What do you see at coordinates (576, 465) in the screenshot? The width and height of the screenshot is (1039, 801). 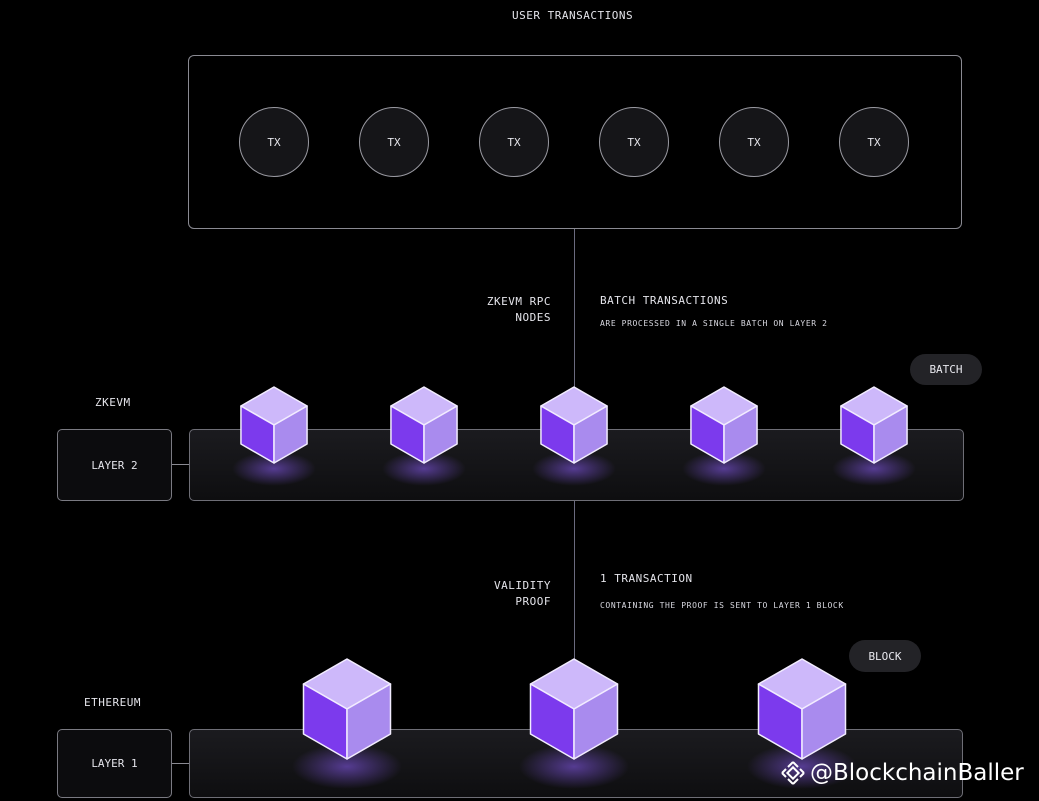 I see `layer2-rail` at bounding box center [576, 465].